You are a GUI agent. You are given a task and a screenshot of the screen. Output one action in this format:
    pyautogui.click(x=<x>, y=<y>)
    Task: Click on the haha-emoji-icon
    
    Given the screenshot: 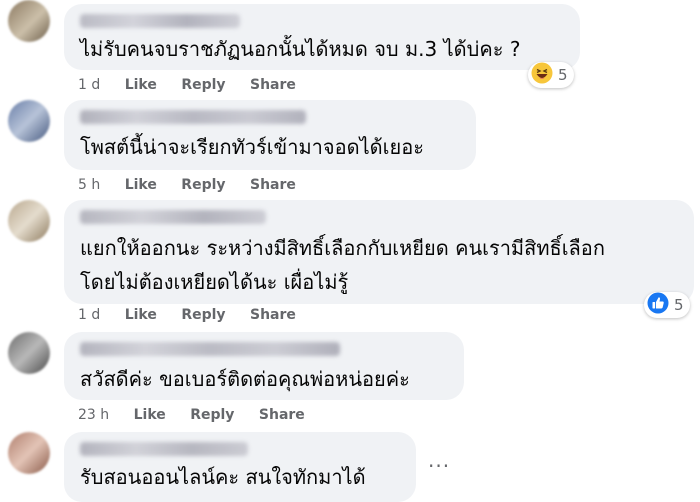 What is the action you would take?
    pyautogui.click(x=542, y=75)
    